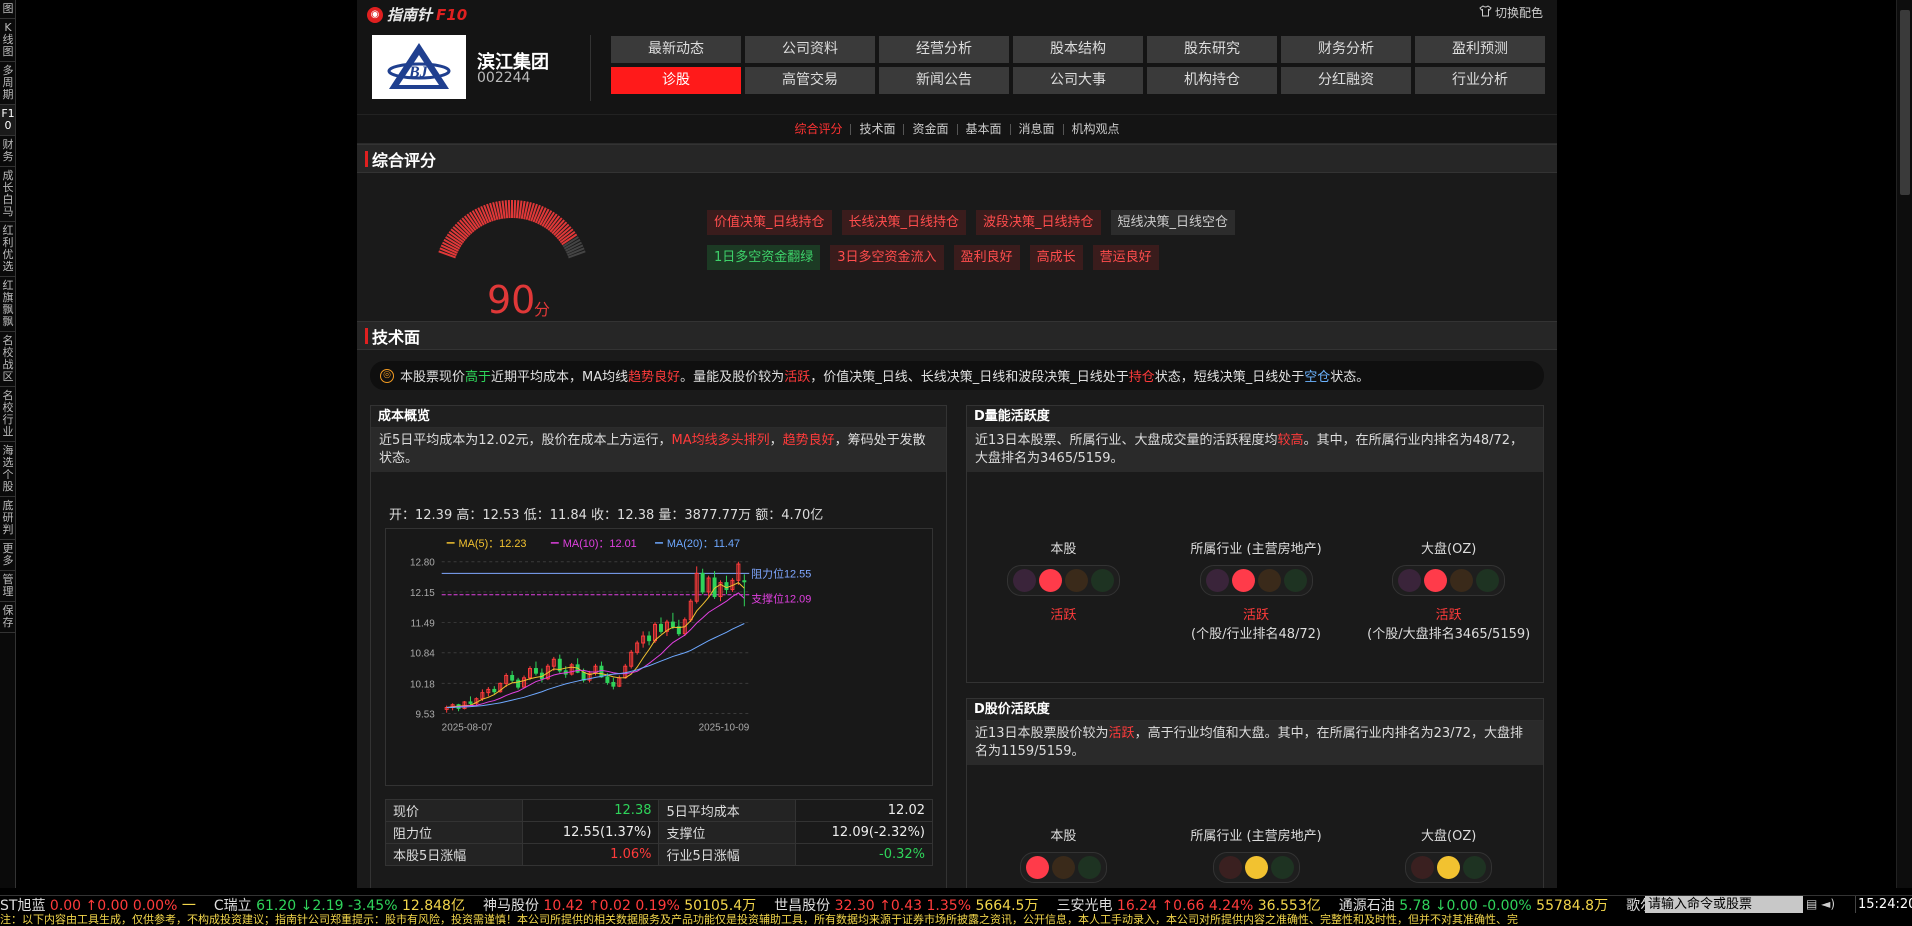 The height and width of the screenshot is (926, 1912). Describe the element at coordinates (1038, 222) in the screenshot. I see `signal-tag: 波段决策_日线持仓` at that location.